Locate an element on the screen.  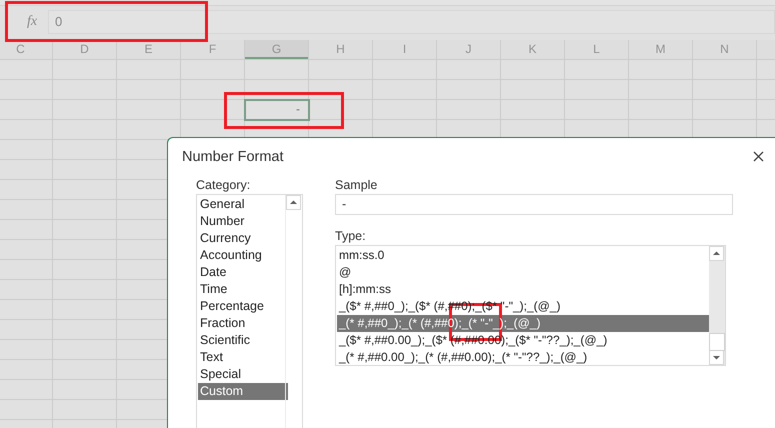
category-item: Fraction is located at coordinates (243, 323).